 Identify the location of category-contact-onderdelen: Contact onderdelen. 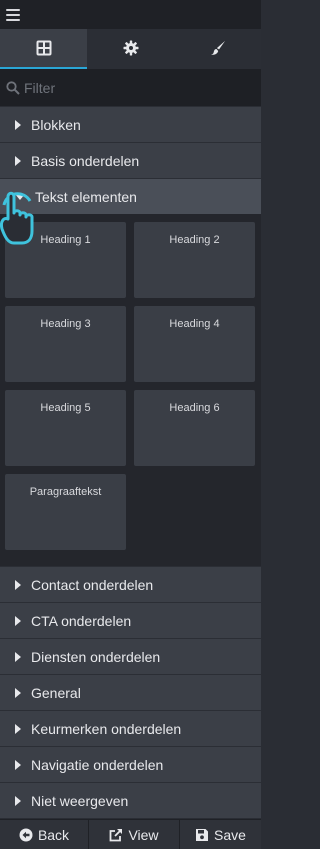
(130, 584).